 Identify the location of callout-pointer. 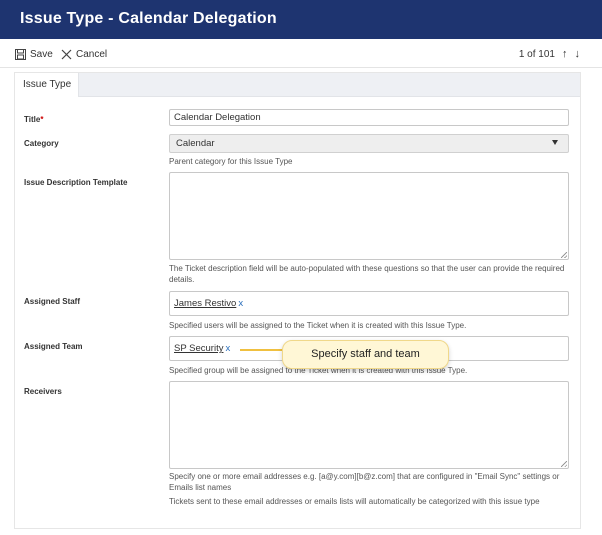
(261, 350).